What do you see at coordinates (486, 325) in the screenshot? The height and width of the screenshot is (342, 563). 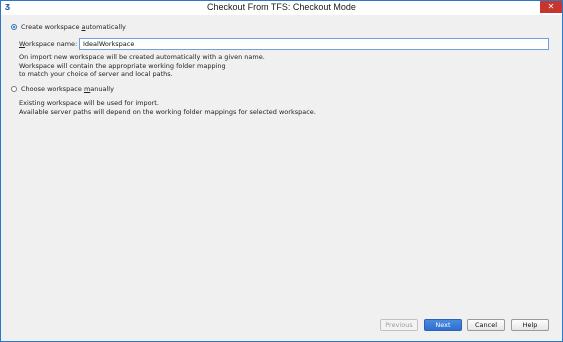 I see `cancel-button: Cancel` at bounding box center [486, 325].